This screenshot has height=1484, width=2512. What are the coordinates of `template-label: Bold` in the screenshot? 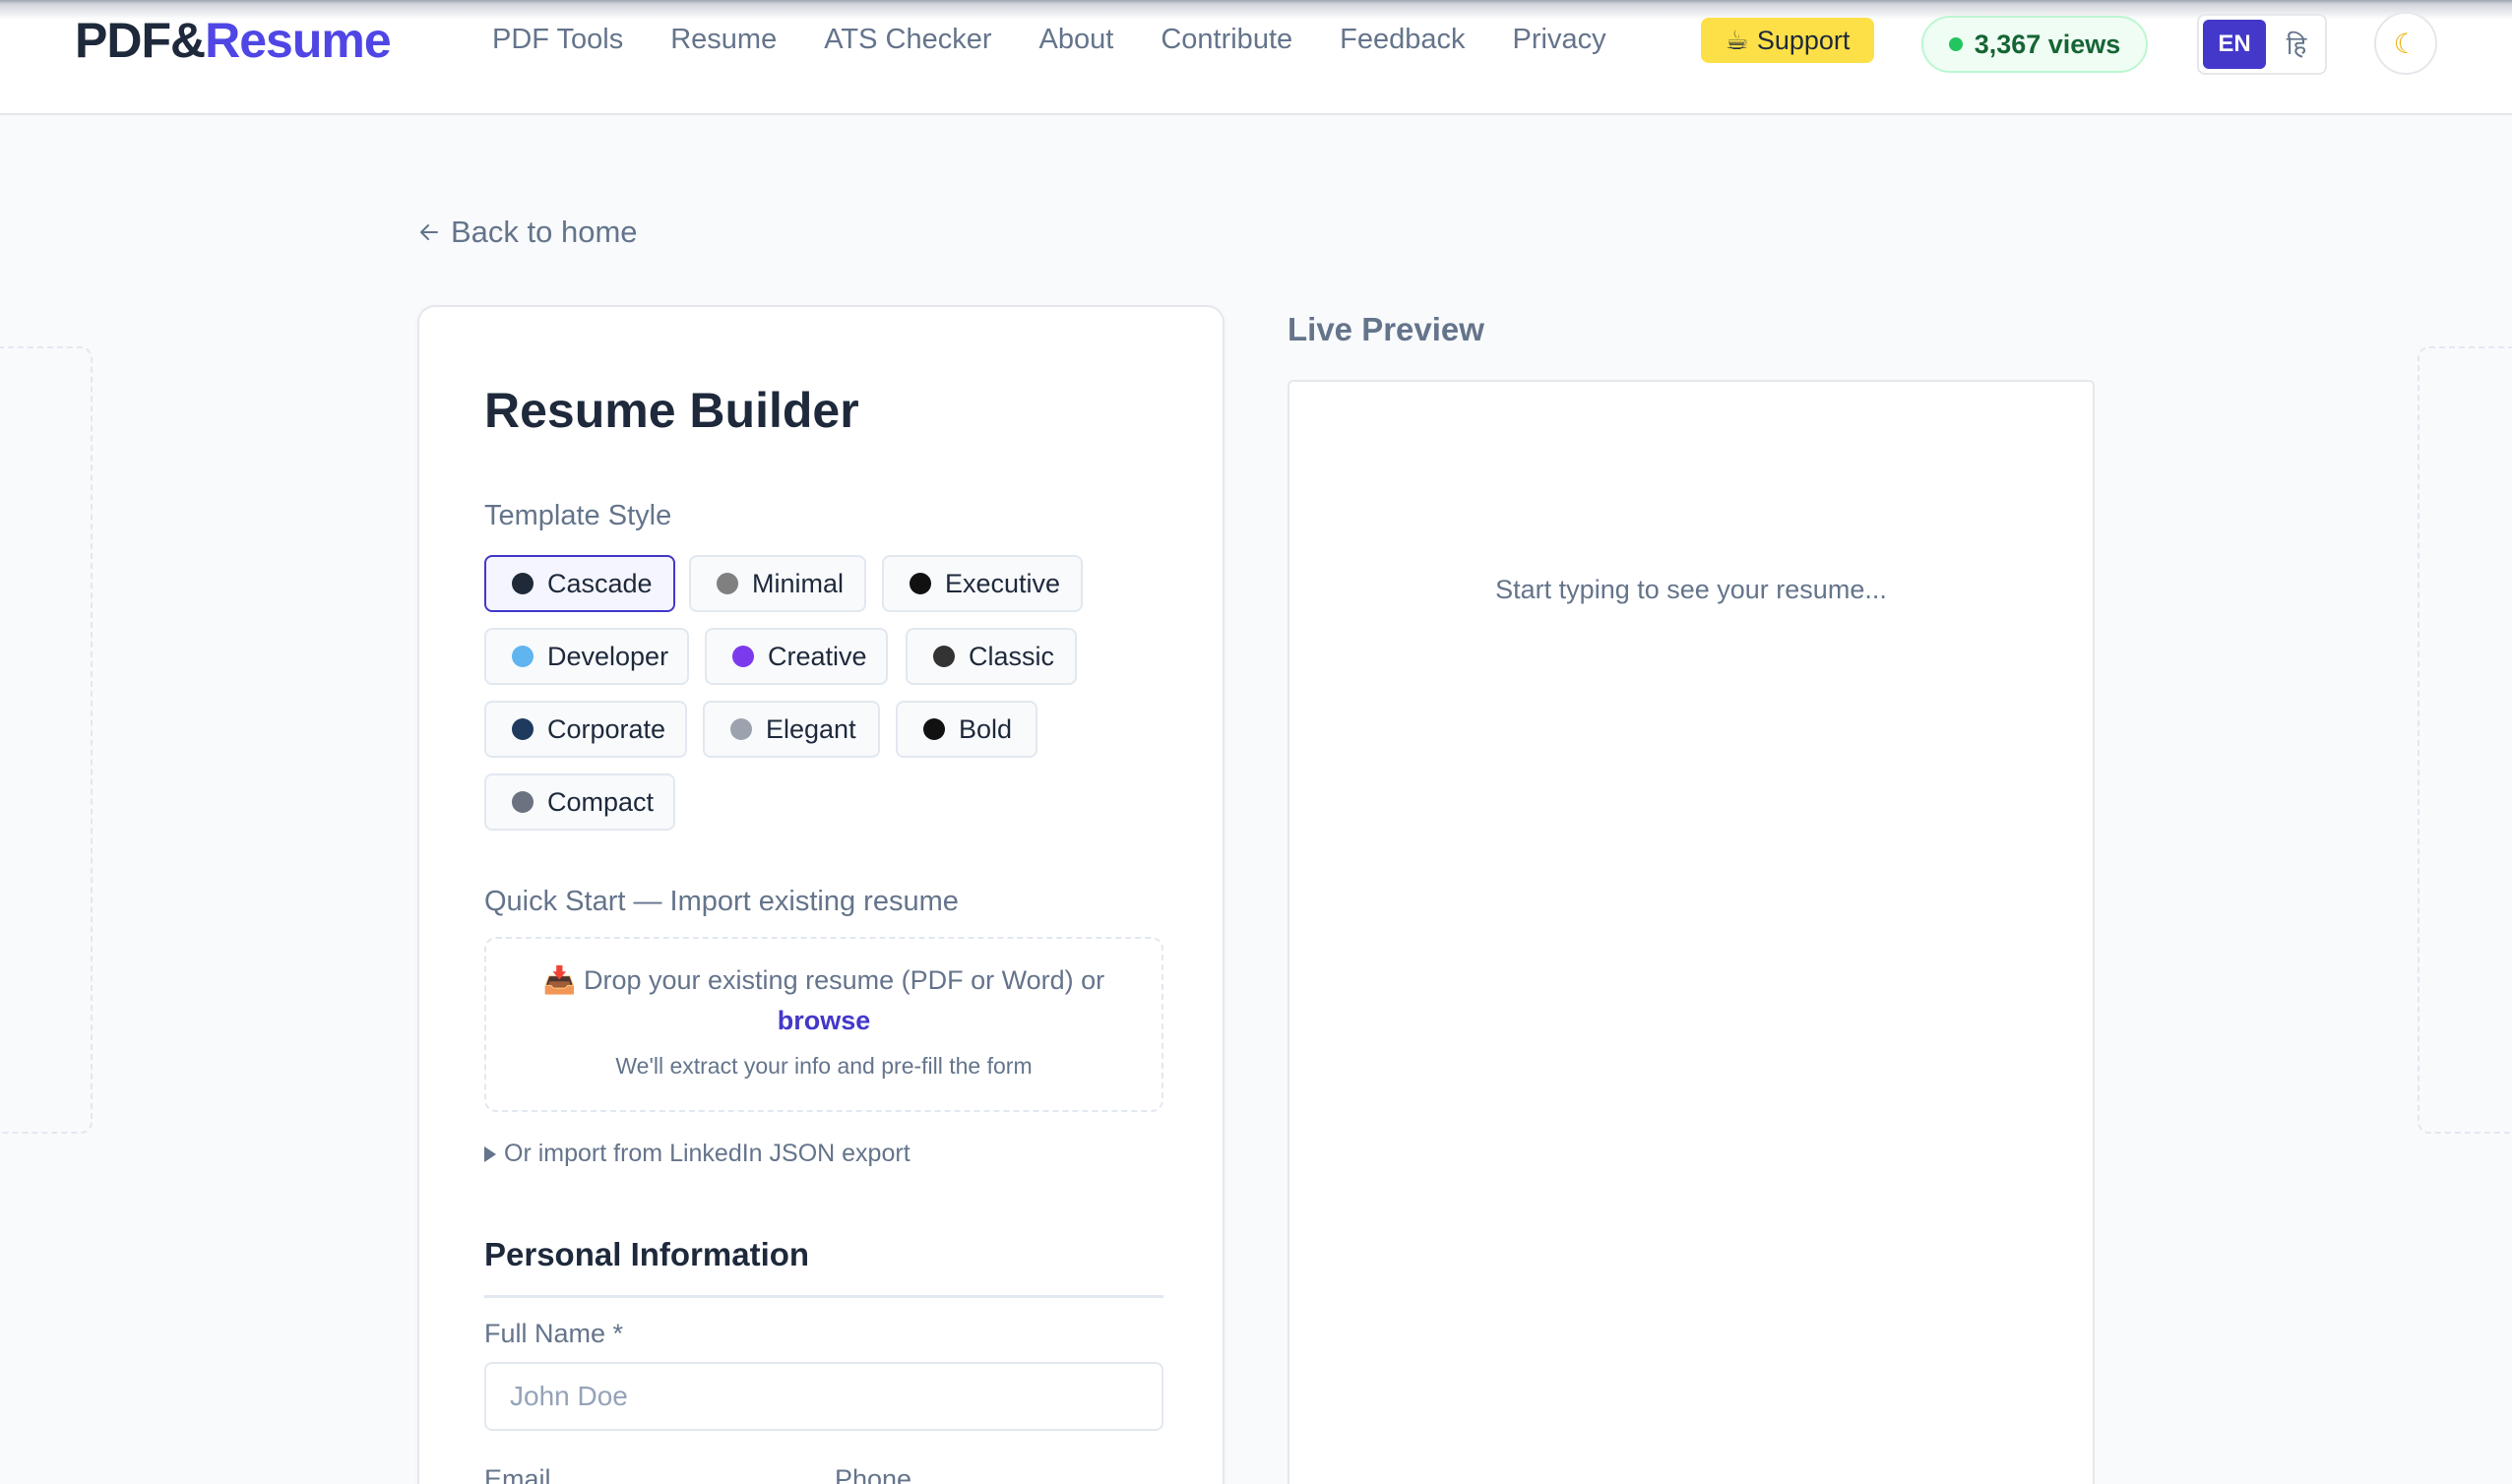 It's located at (986, 728).